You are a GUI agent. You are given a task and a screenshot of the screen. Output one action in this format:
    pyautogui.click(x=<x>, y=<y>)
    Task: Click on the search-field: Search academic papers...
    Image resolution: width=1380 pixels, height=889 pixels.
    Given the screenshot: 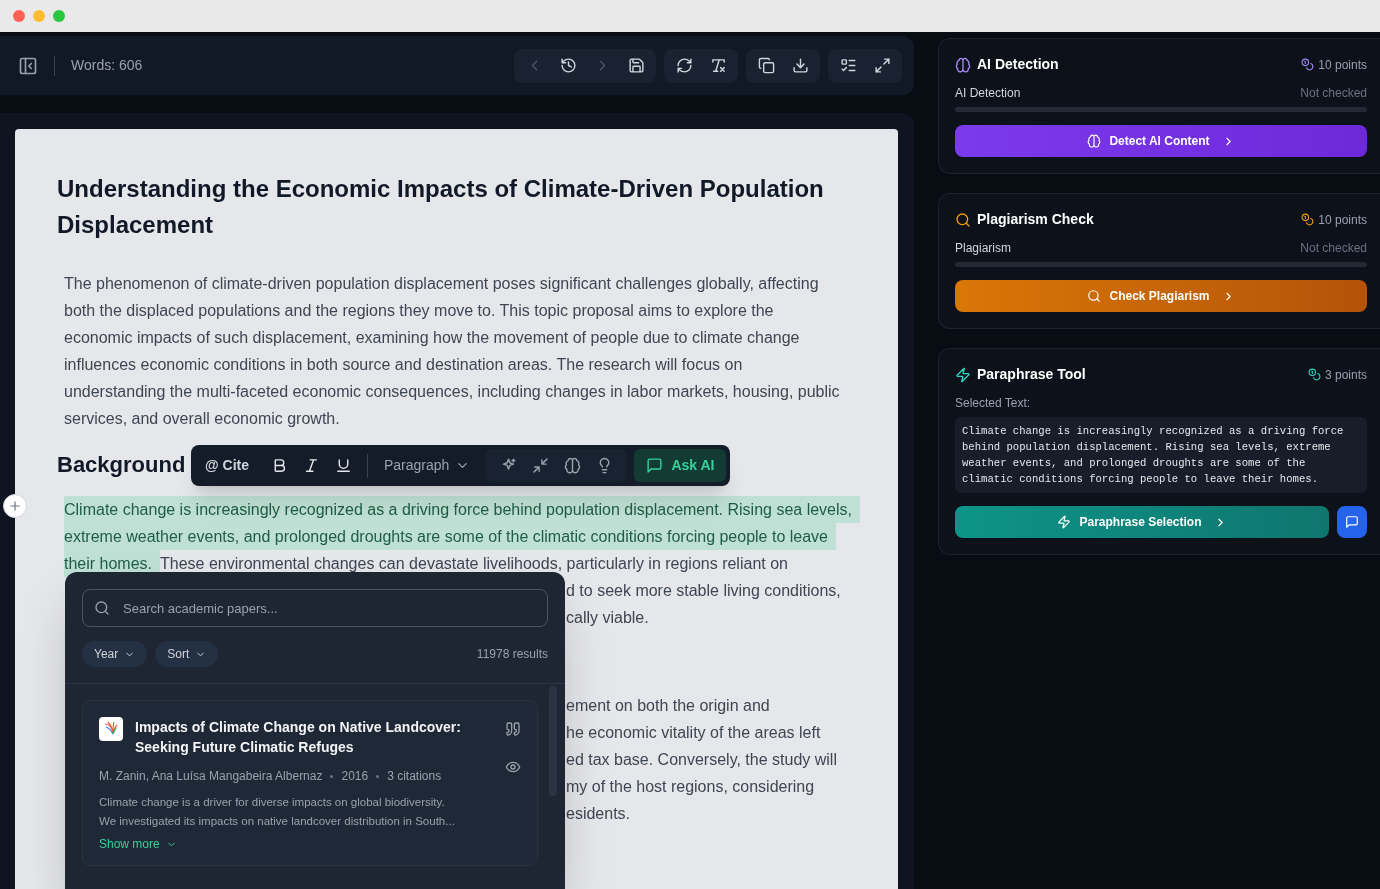 What is the action you would take?
    pyautogui.click(x=315, y=608)
    